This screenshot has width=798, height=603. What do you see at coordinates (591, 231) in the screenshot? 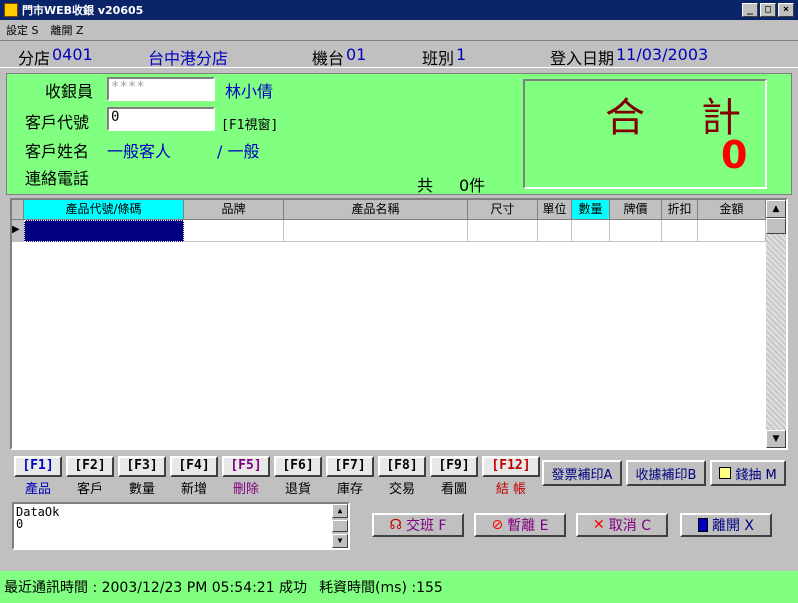
I see `cell-qty` at bounding box center [591, 231].